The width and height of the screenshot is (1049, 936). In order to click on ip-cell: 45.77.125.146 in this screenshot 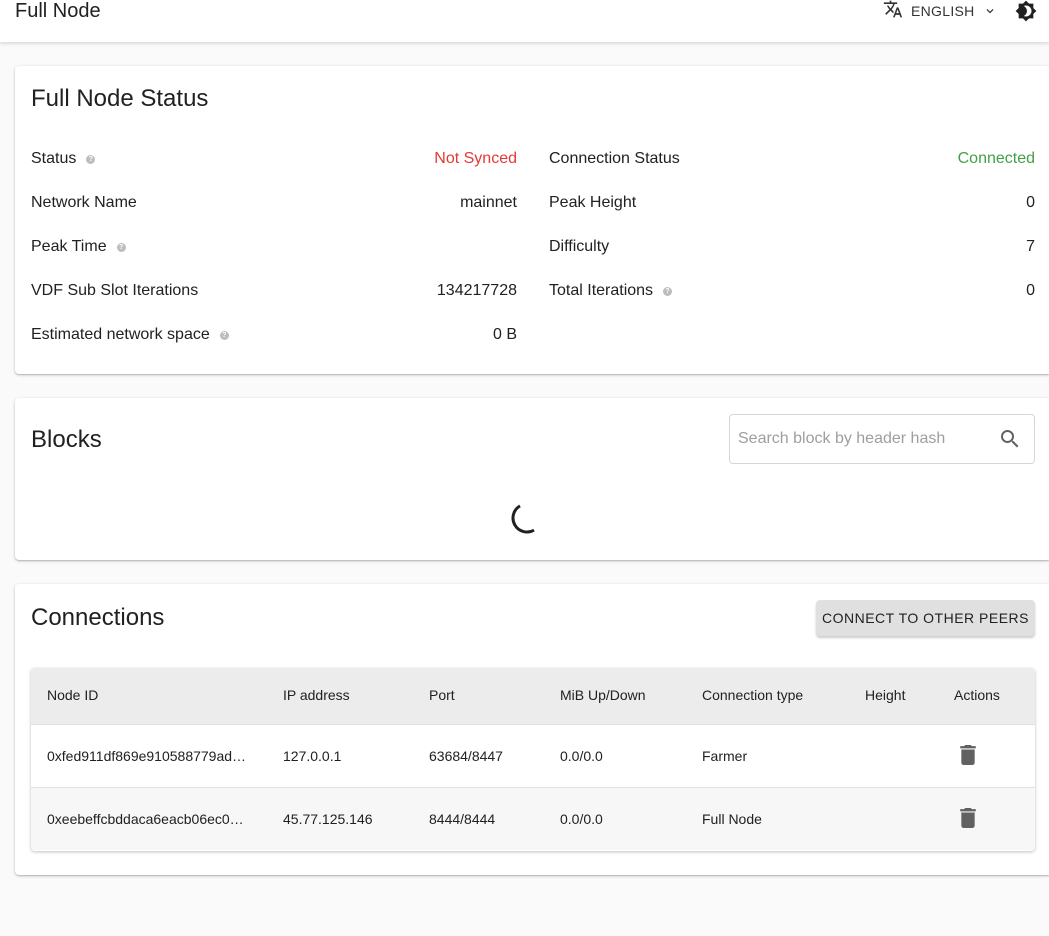, I will do `click(328, 819)`.